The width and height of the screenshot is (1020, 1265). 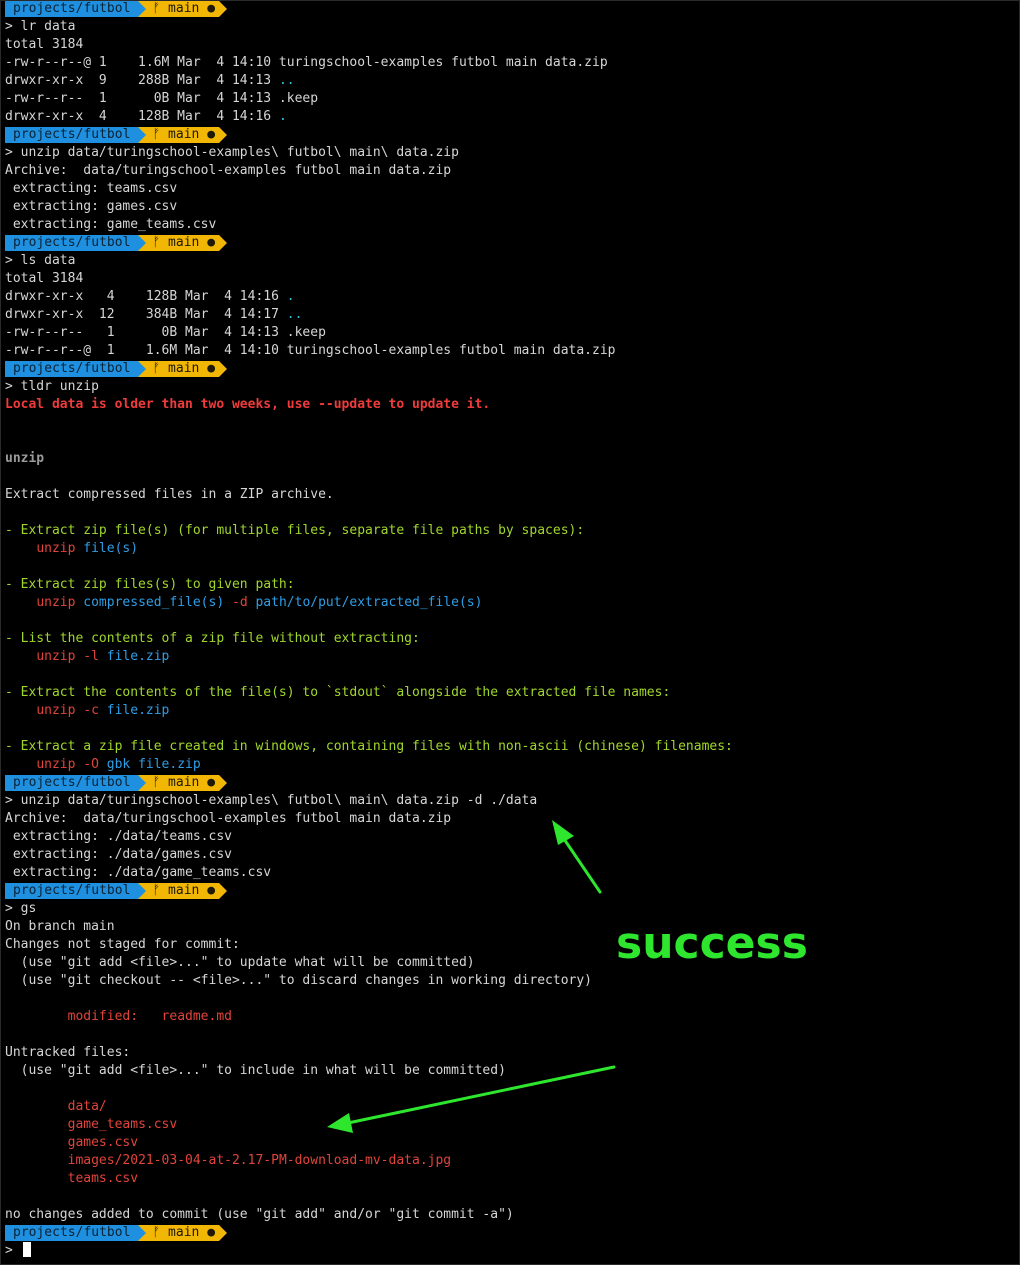 I want to click on text-segment: total 3184, so click(x=44, y=44).